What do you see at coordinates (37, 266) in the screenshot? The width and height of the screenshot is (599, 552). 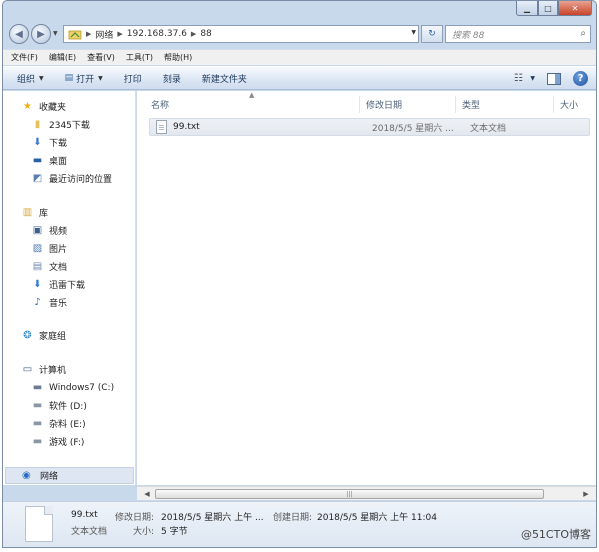 I see `documents-icon: ▤` at bounding box center [37, 266].